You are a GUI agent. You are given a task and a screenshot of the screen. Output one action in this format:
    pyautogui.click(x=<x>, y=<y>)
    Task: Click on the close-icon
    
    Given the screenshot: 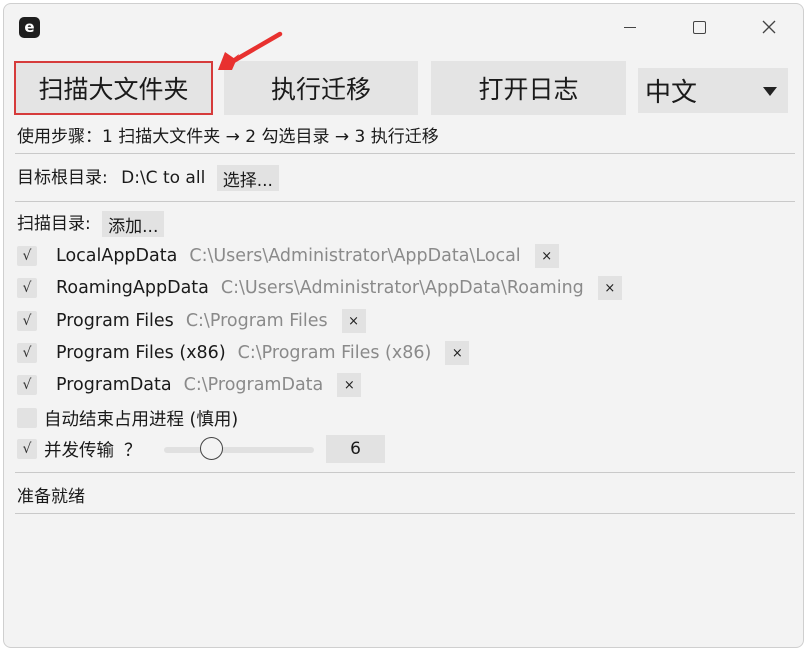 What is the action you would take?
    pyautogui.click(x=769, y=27)
    